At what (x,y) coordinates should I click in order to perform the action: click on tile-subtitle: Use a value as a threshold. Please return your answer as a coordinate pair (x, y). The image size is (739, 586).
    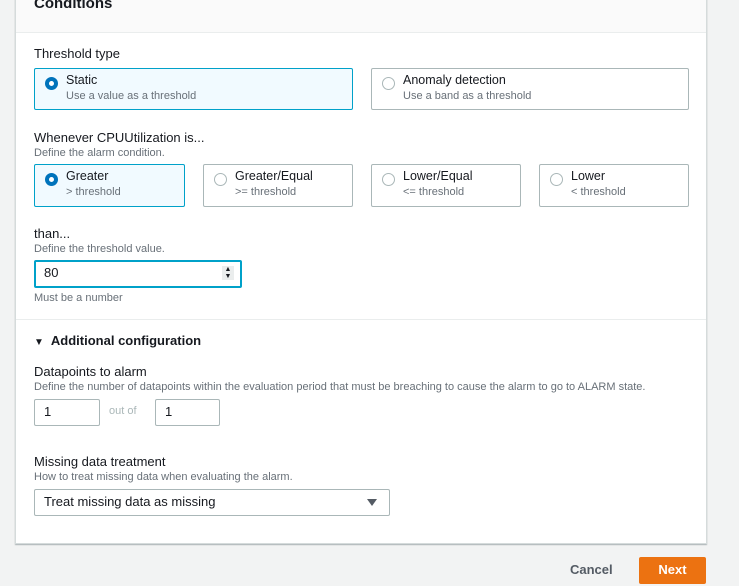
    Looking at the image, I should click on (131, 96).